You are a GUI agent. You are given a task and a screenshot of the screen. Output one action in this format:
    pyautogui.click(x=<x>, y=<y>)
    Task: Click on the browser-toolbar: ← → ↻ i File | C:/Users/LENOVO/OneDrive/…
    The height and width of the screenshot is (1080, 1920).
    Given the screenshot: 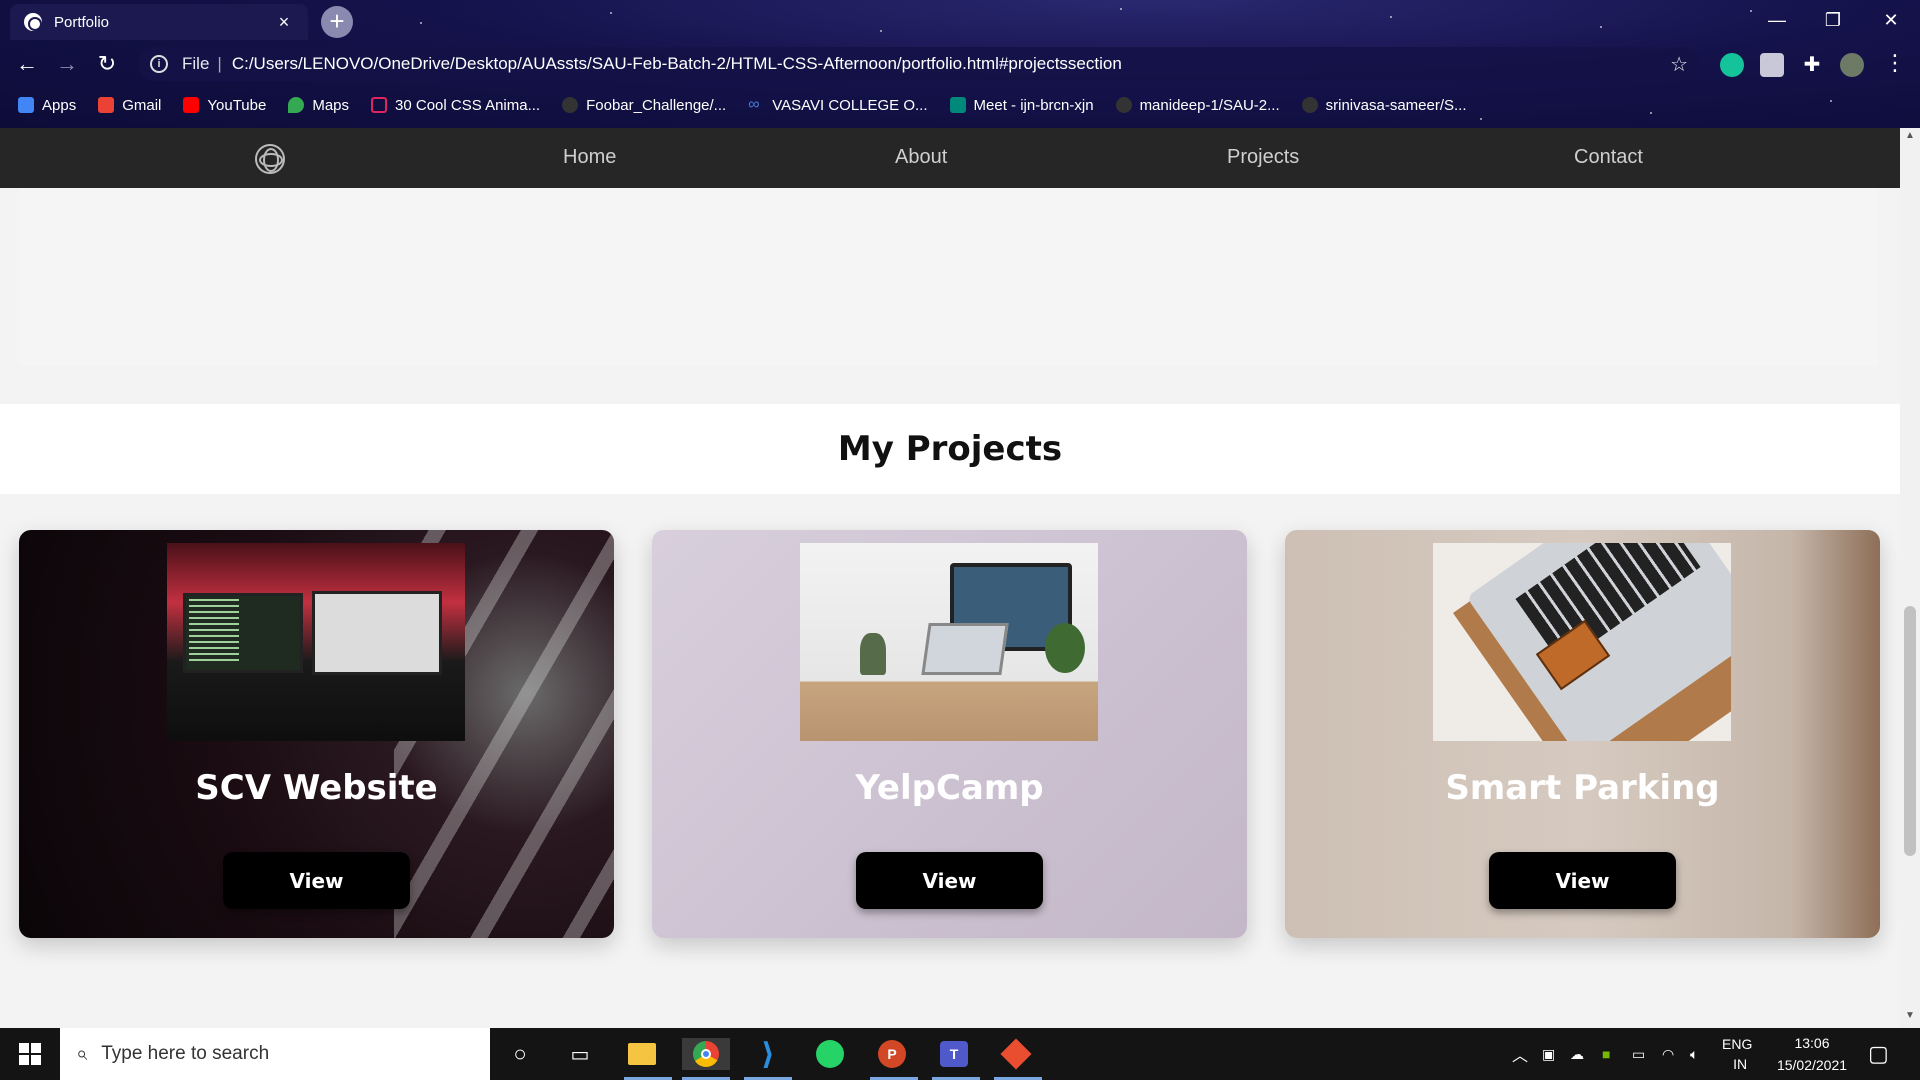 What is the action you would take?
    pyautogui.click(x=960, y=64)
    